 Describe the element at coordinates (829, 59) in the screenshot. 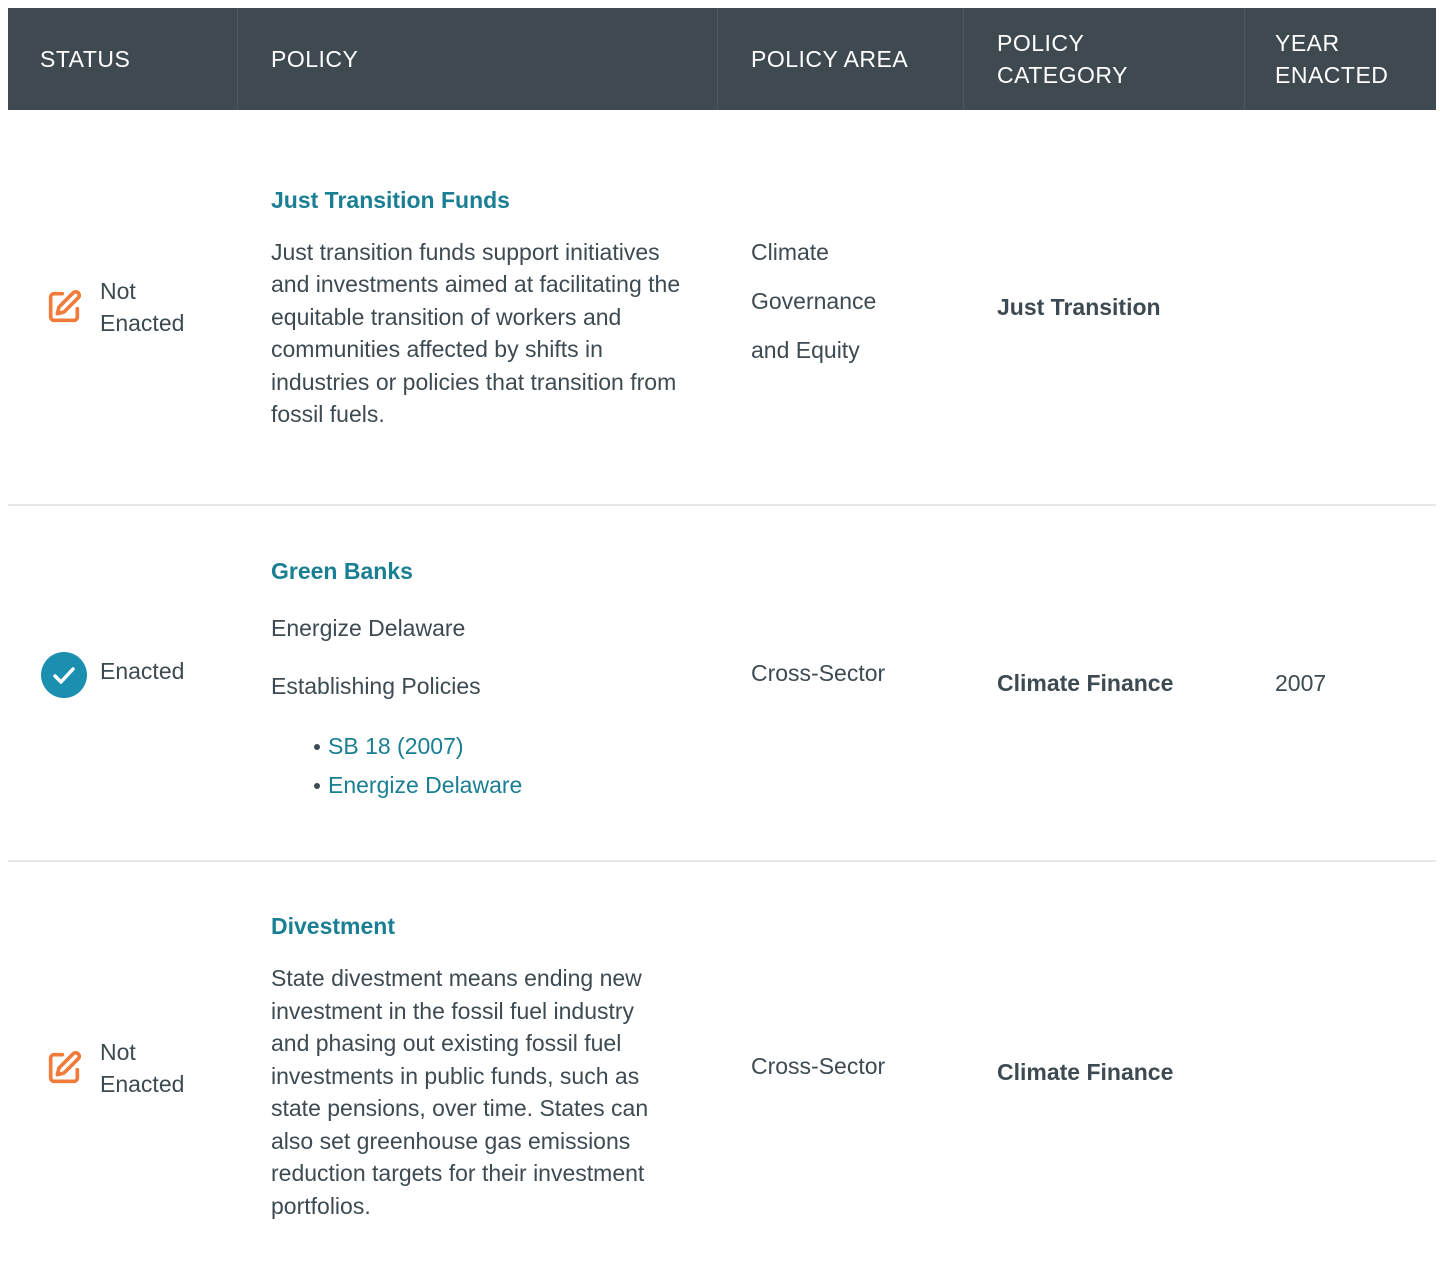

I see `header-policy-area: POLICY AREA` at that location.